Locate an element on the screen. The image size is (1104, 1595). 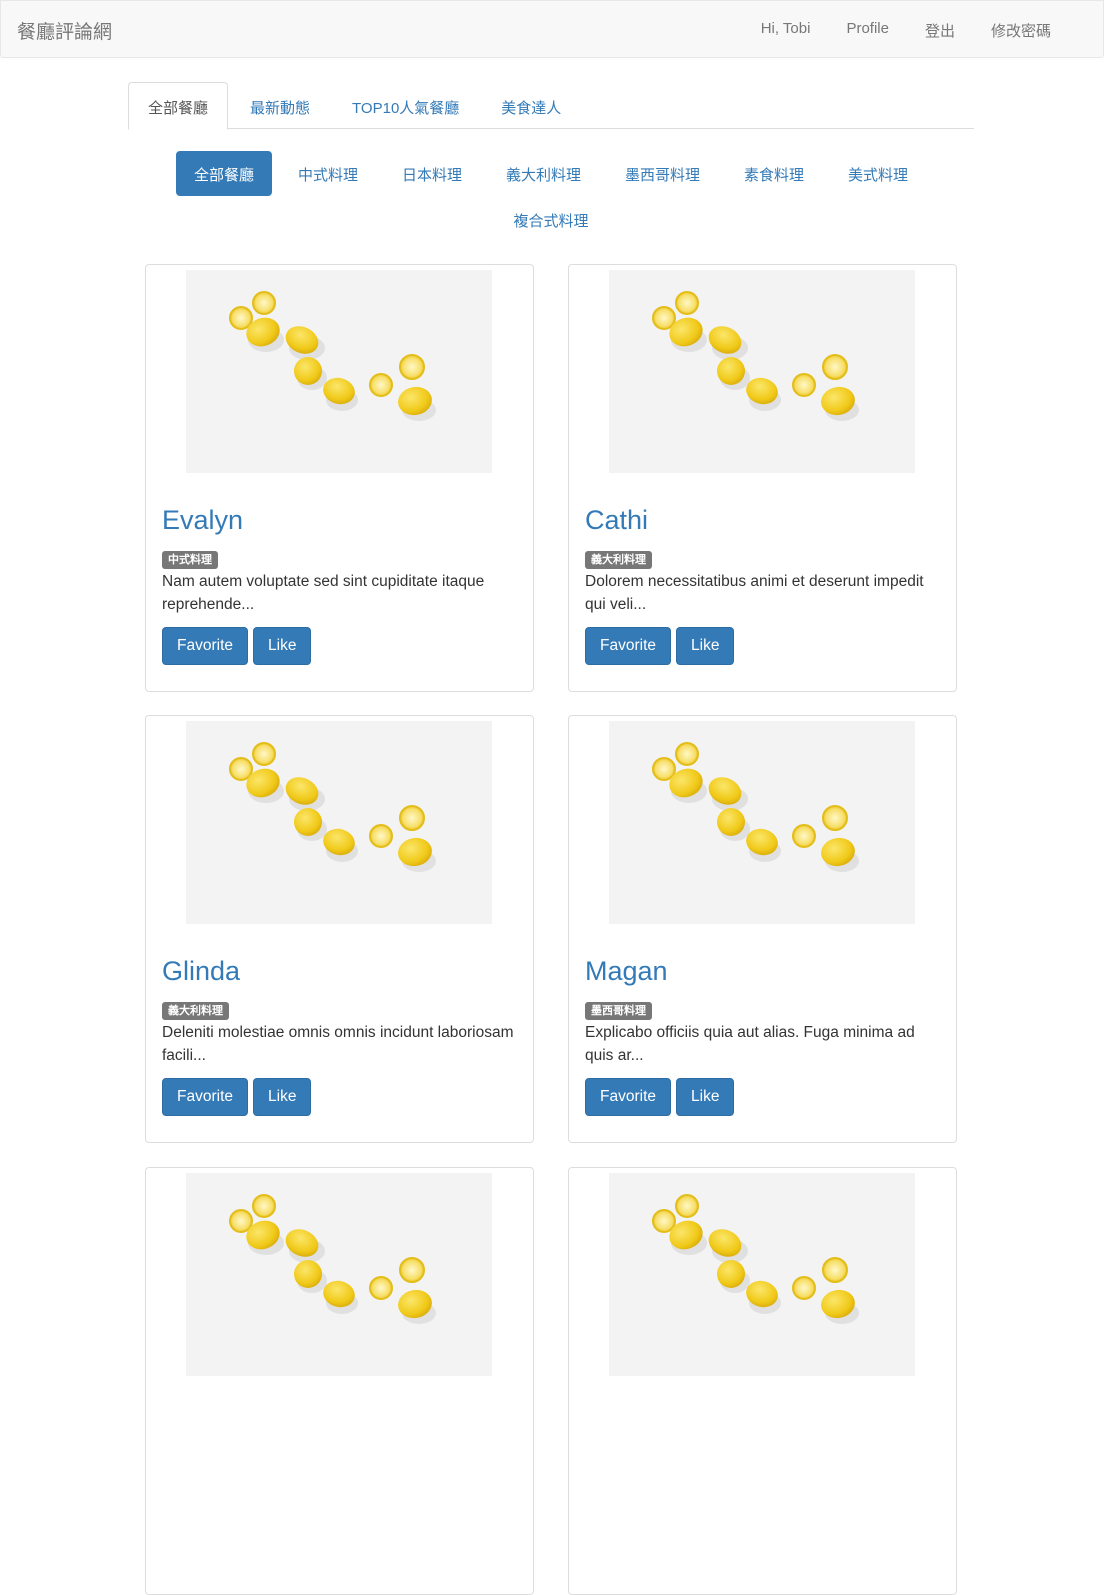
tab-top10: TOP10人氣餐廳 is located at coordinates (405, 105).